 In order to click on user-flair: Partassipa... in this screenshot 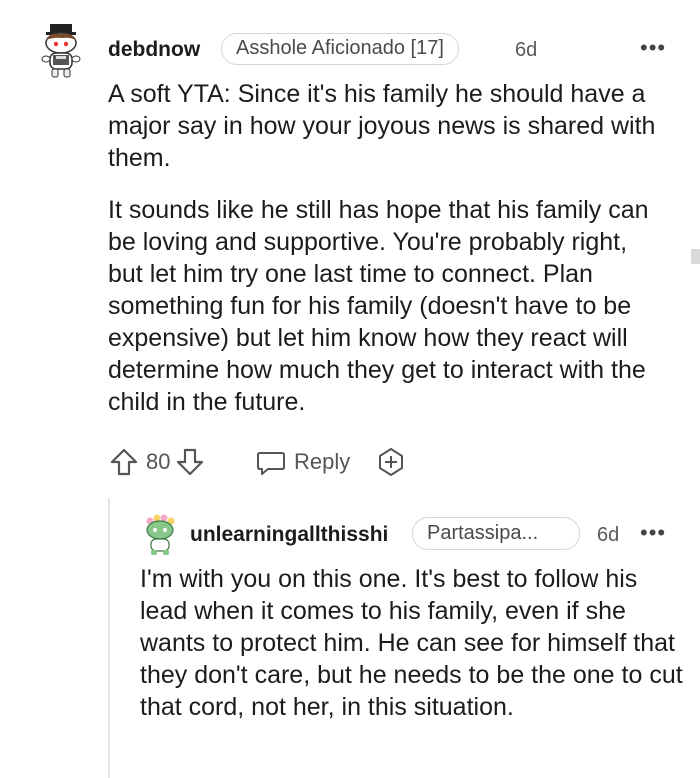, I will do `click(496, 533)`.